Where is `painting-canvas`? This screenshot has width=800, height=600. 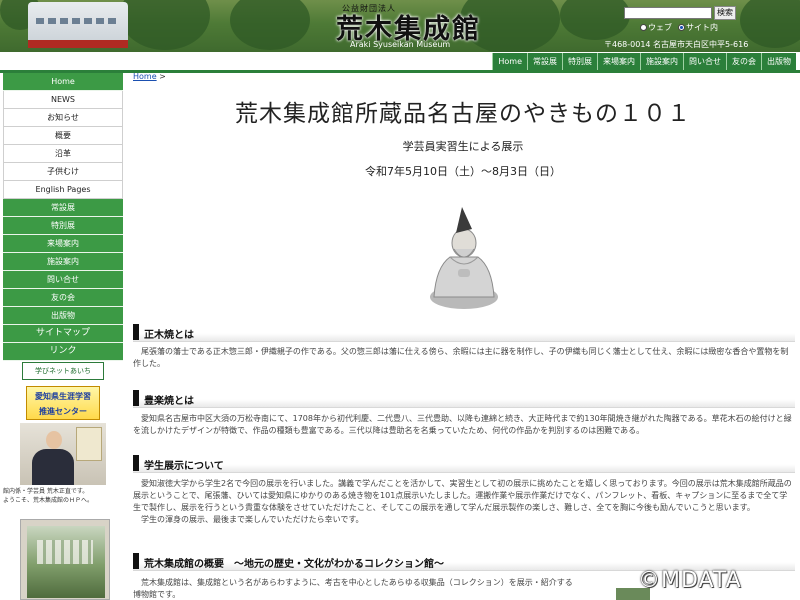 painting-canvas is located at coordinates (66, 562).